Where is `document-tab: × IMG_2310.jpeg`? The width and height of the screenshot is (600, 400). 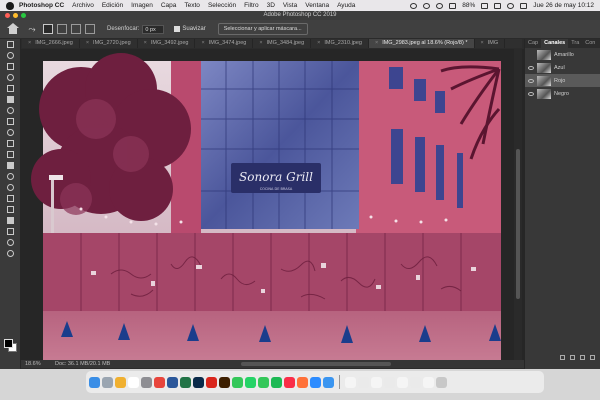 document-tab: × IMG_2310.jpeg is located at coordinates (340, 43).